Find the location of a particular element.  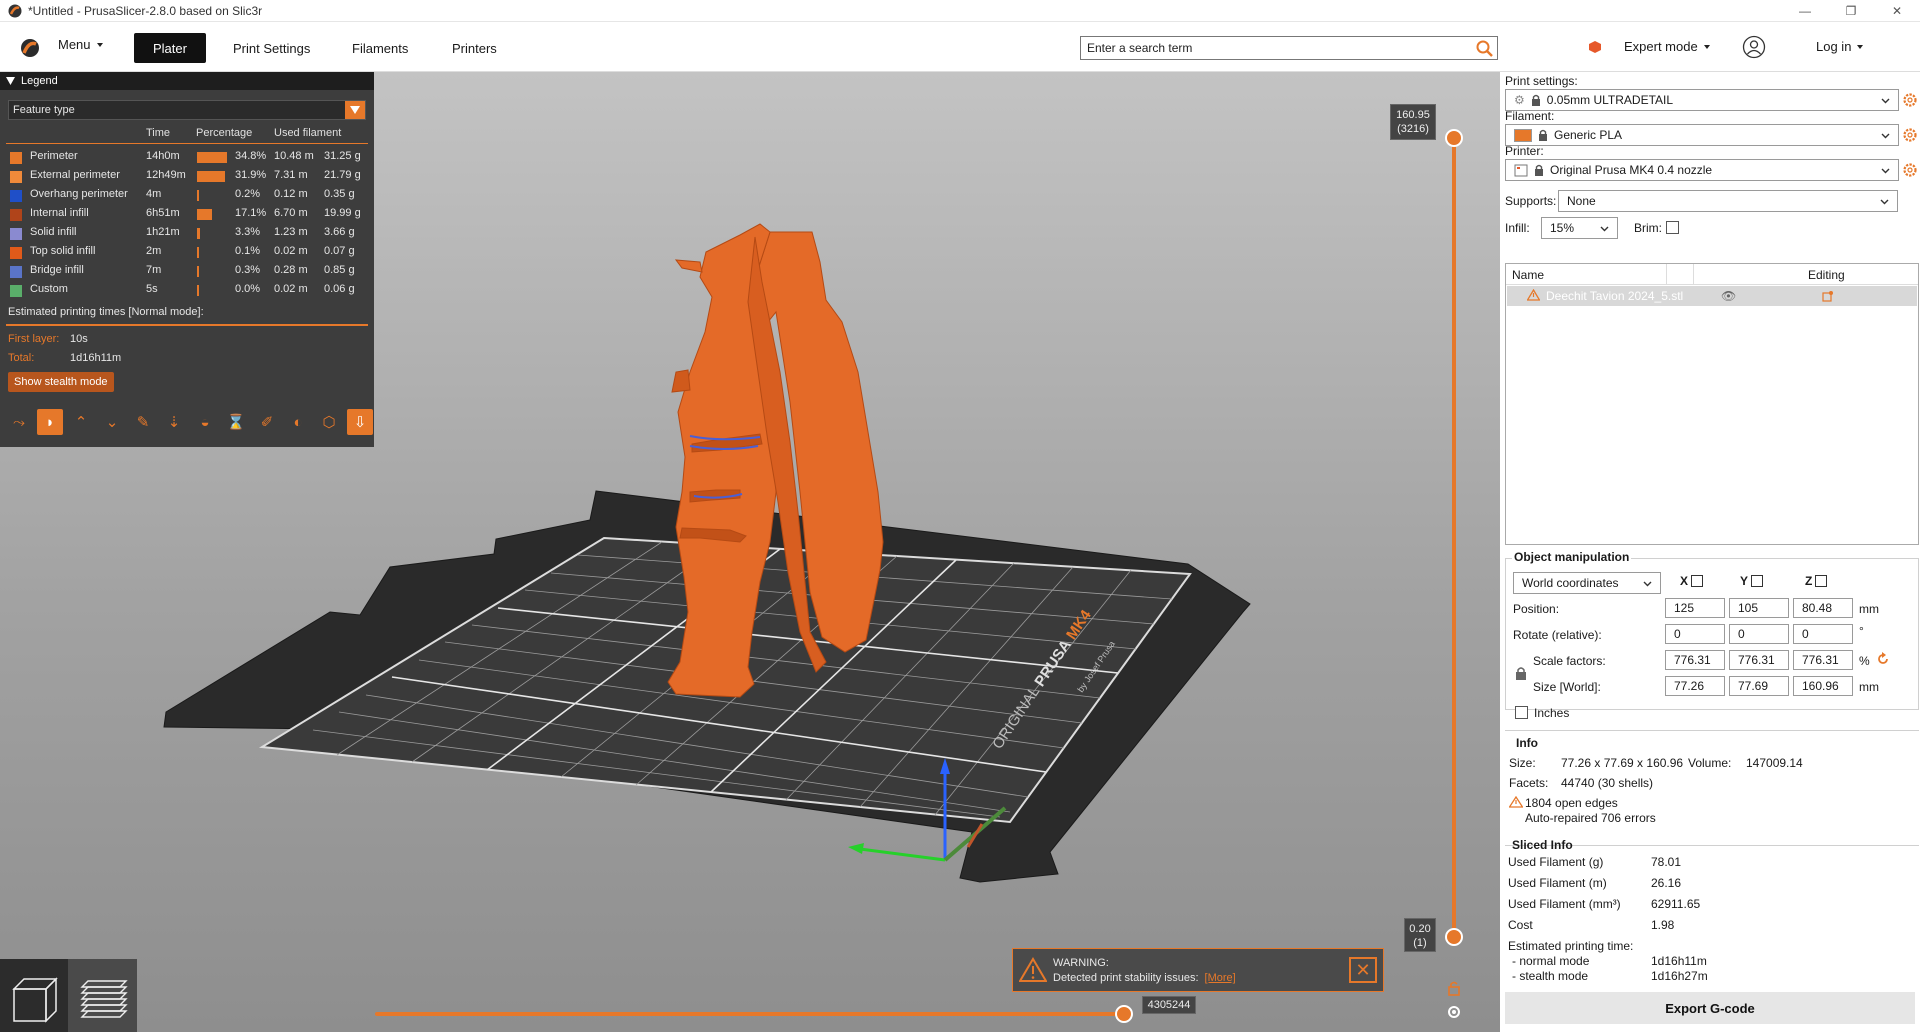

rotate-x-input: 0 is located at coordinates (1695, 634).